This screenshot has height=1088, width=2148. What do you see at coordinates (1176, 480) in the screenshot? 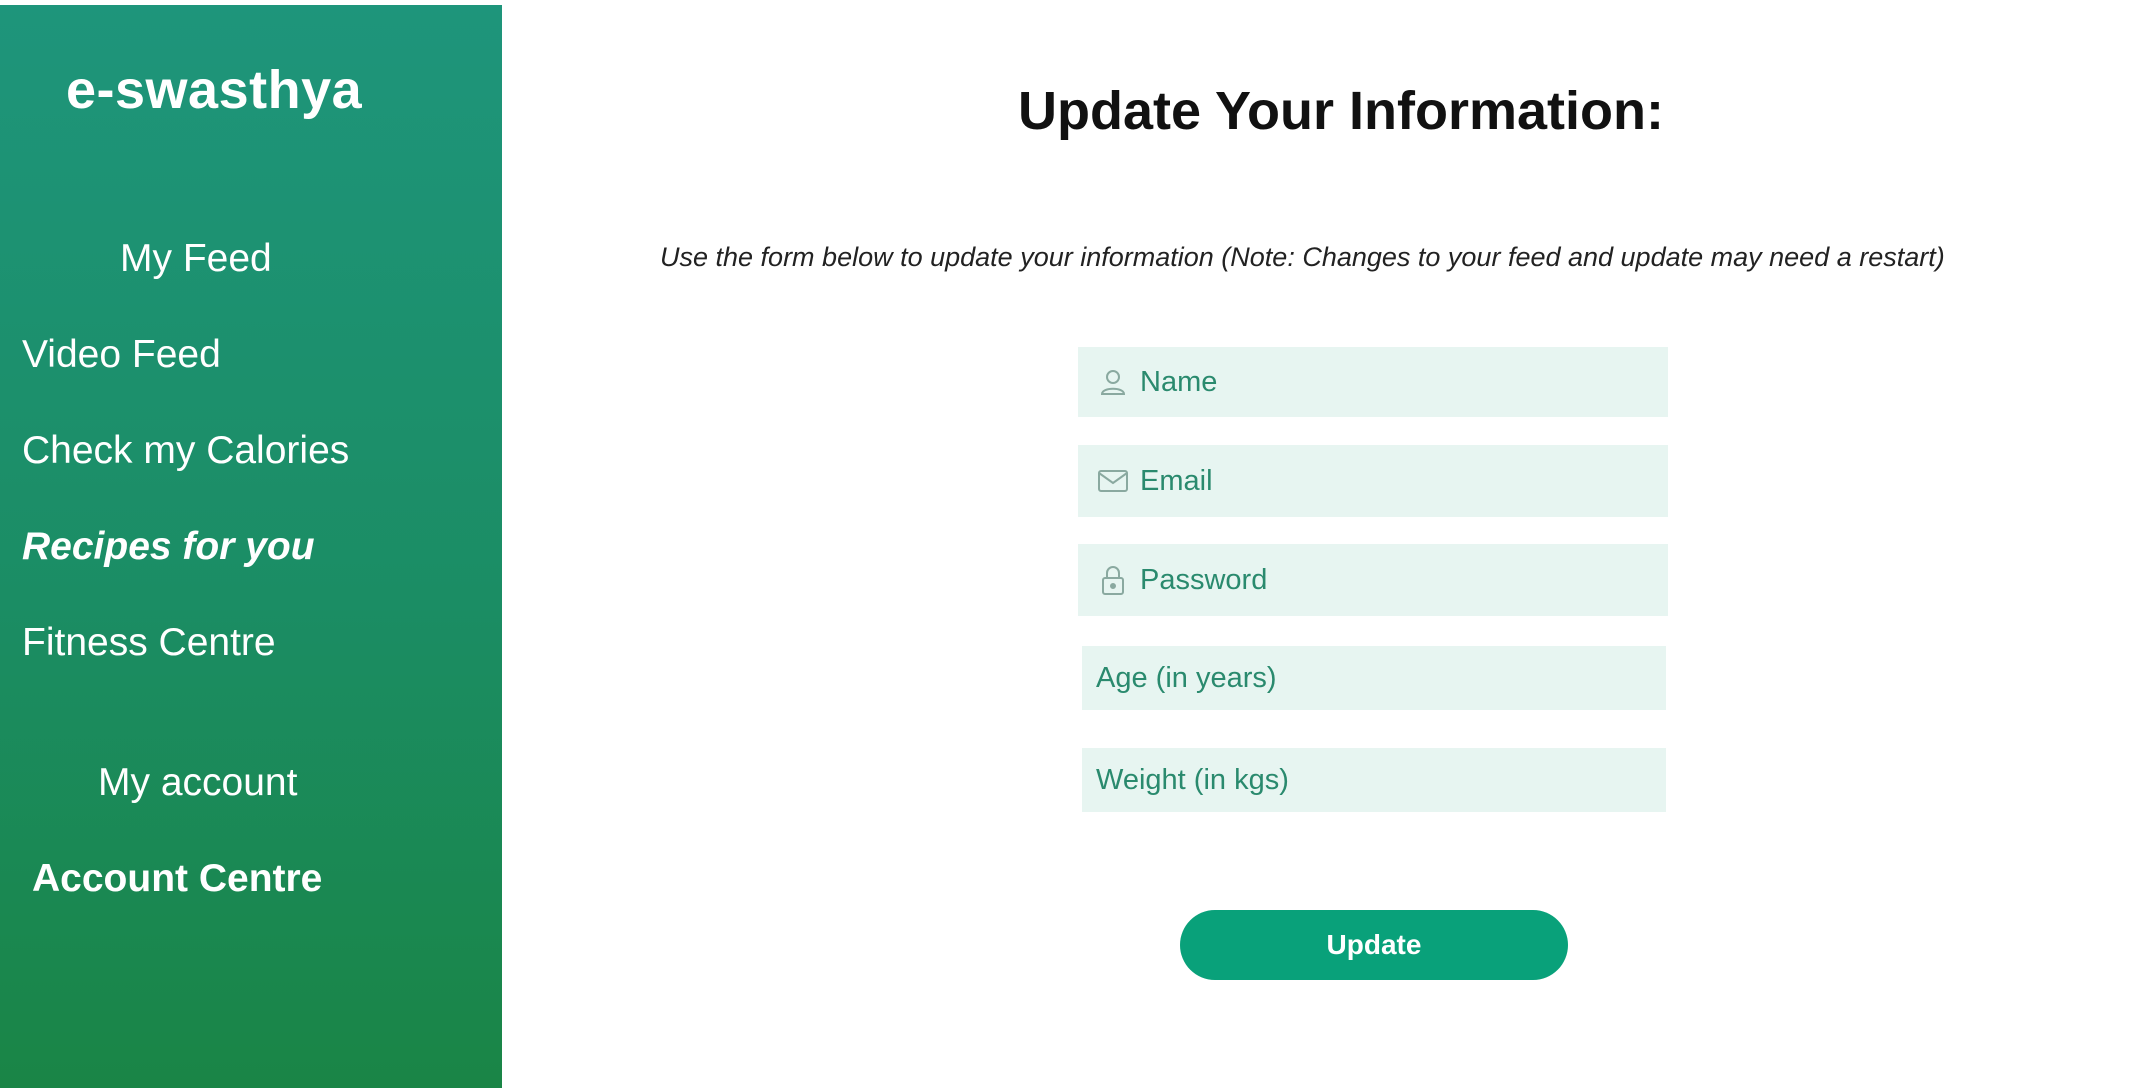
I see `email-placeholder: Email` at bounding box center [1176, 480].